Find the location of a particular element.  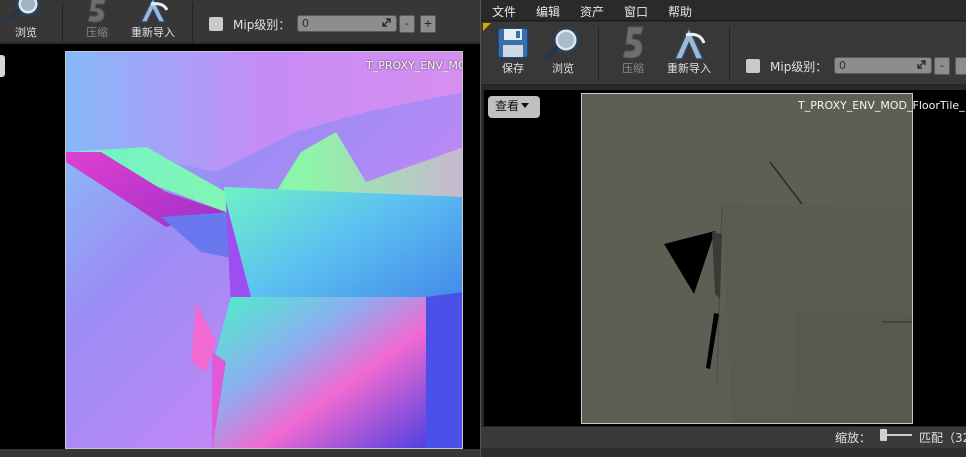

menu-edit: 编辑 is located at coordinates (548, 11).